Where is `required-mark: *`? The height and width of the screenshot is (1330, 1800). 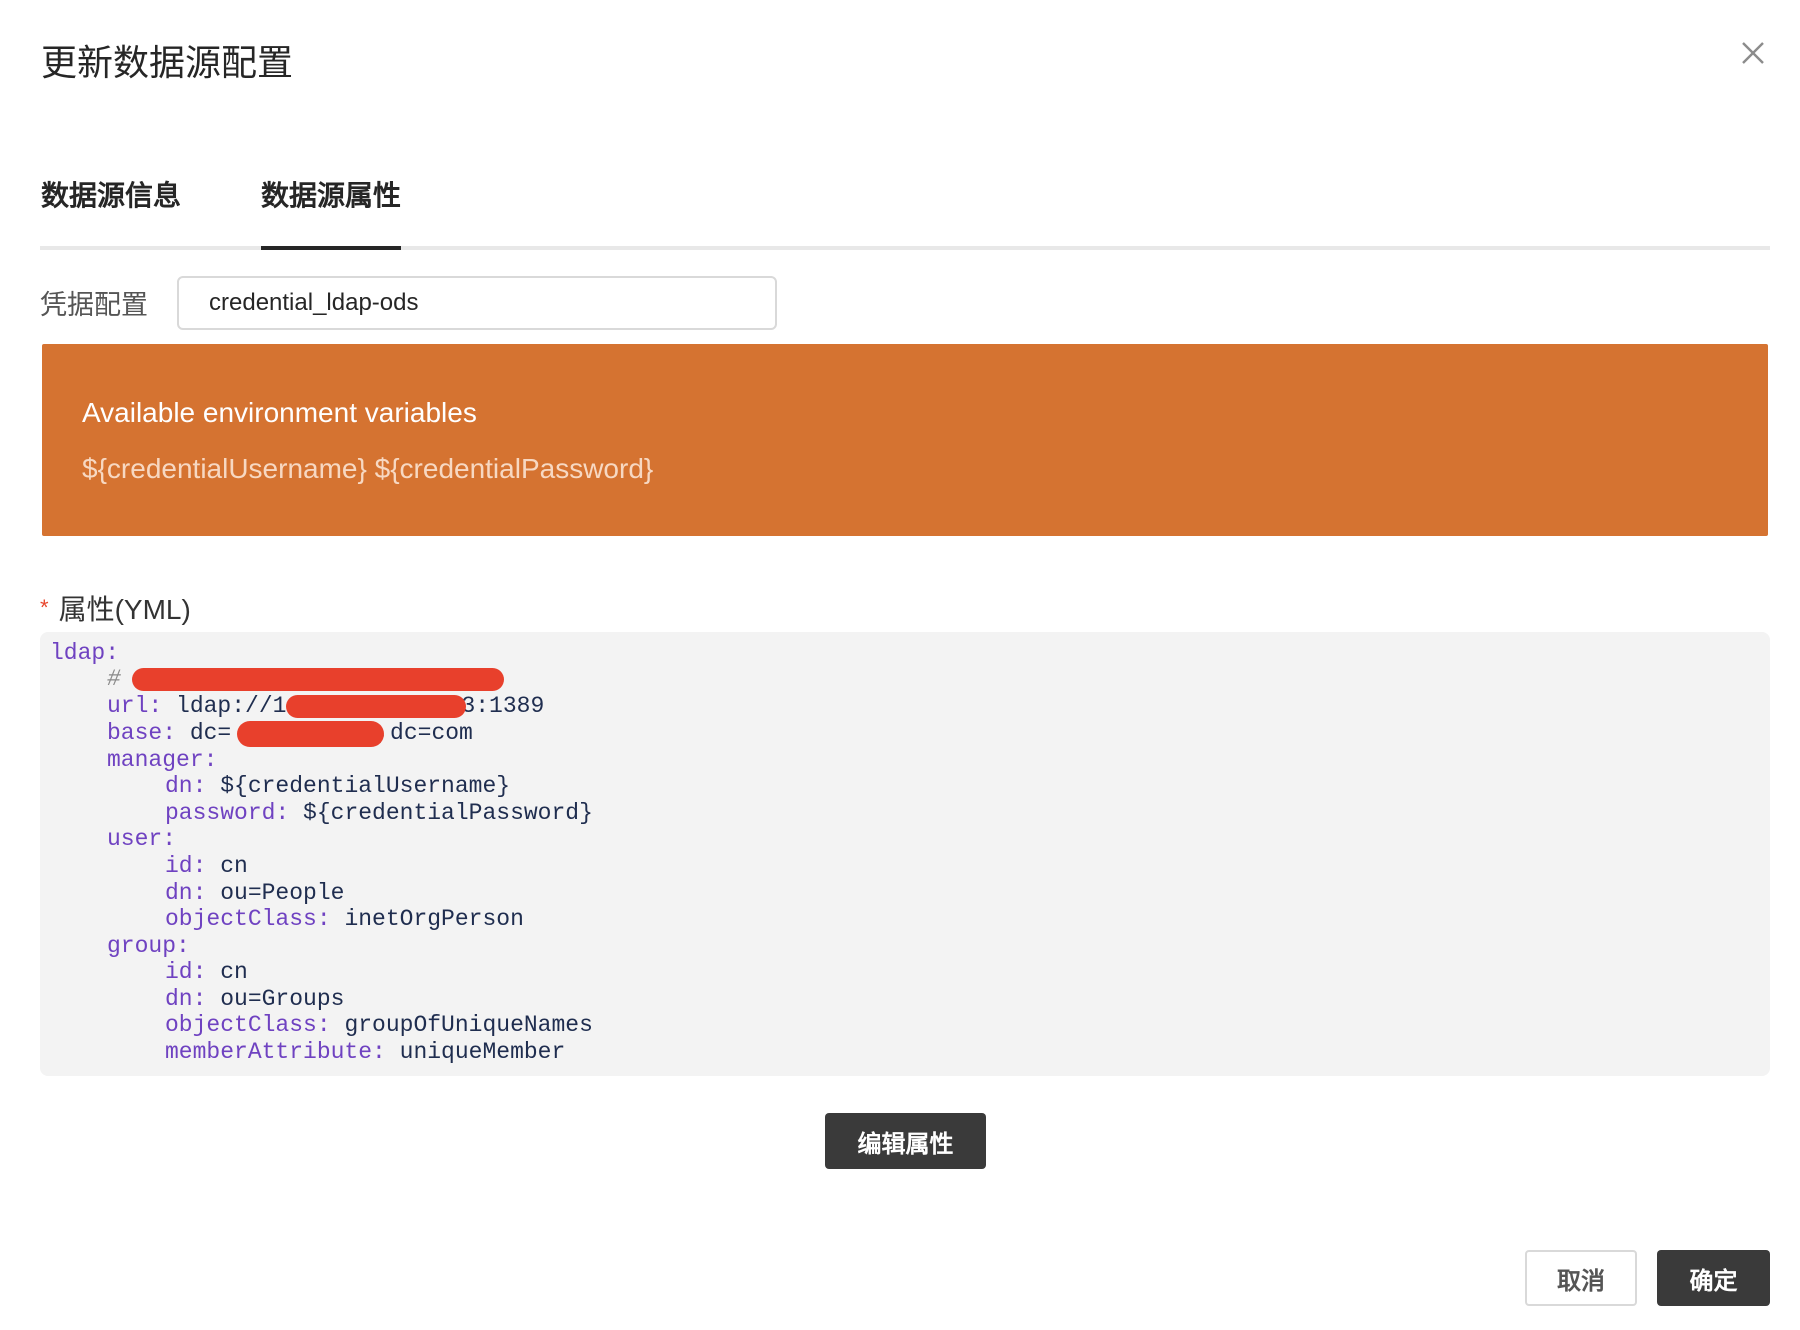 required-mark: * is located at coordinates (44, 607).